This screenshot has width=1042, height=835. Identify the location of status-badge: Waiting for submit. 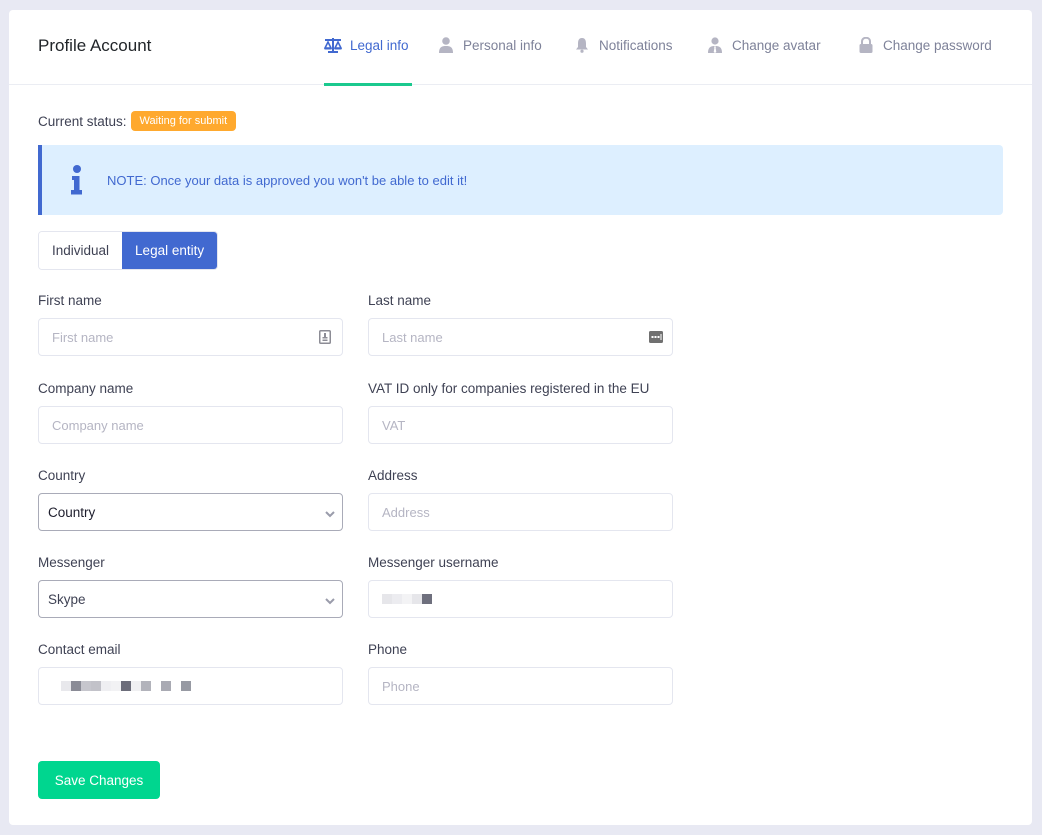
(183, 121).